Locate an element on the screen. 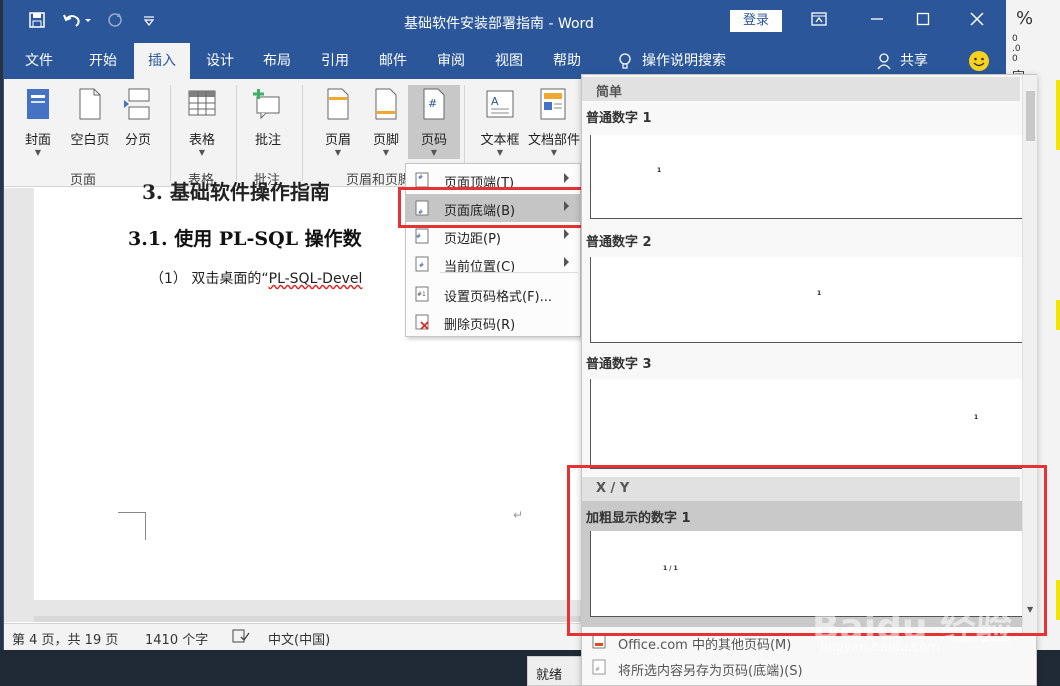 This screenshot has height=686, width=1060. title-bar: 基础软件安装部署指南 - Word 登录 is located at coordinates (505, 22).